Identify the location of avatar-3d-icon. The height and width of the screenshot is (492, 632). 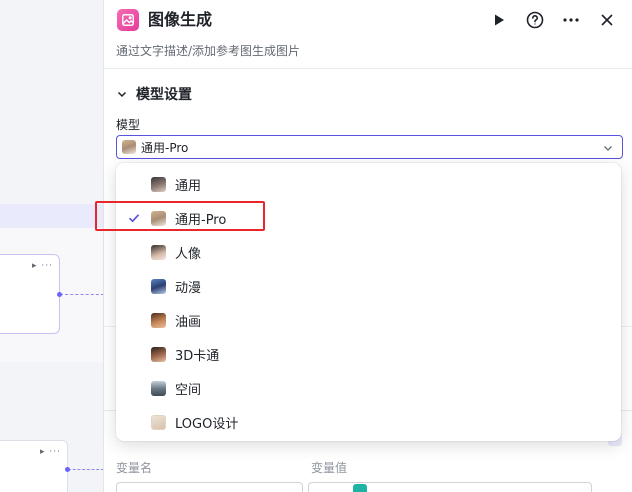
(158, 354).